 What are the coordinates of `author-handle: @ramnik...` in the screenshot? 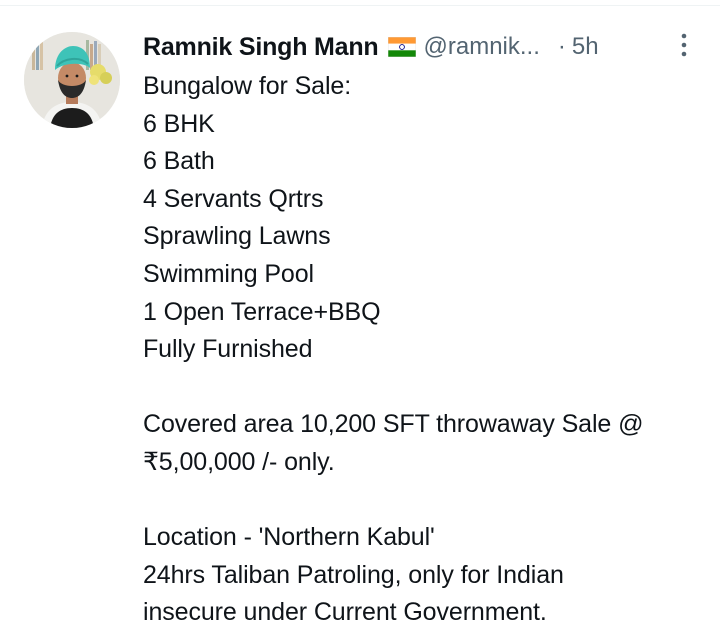 It's located at (482, 47).